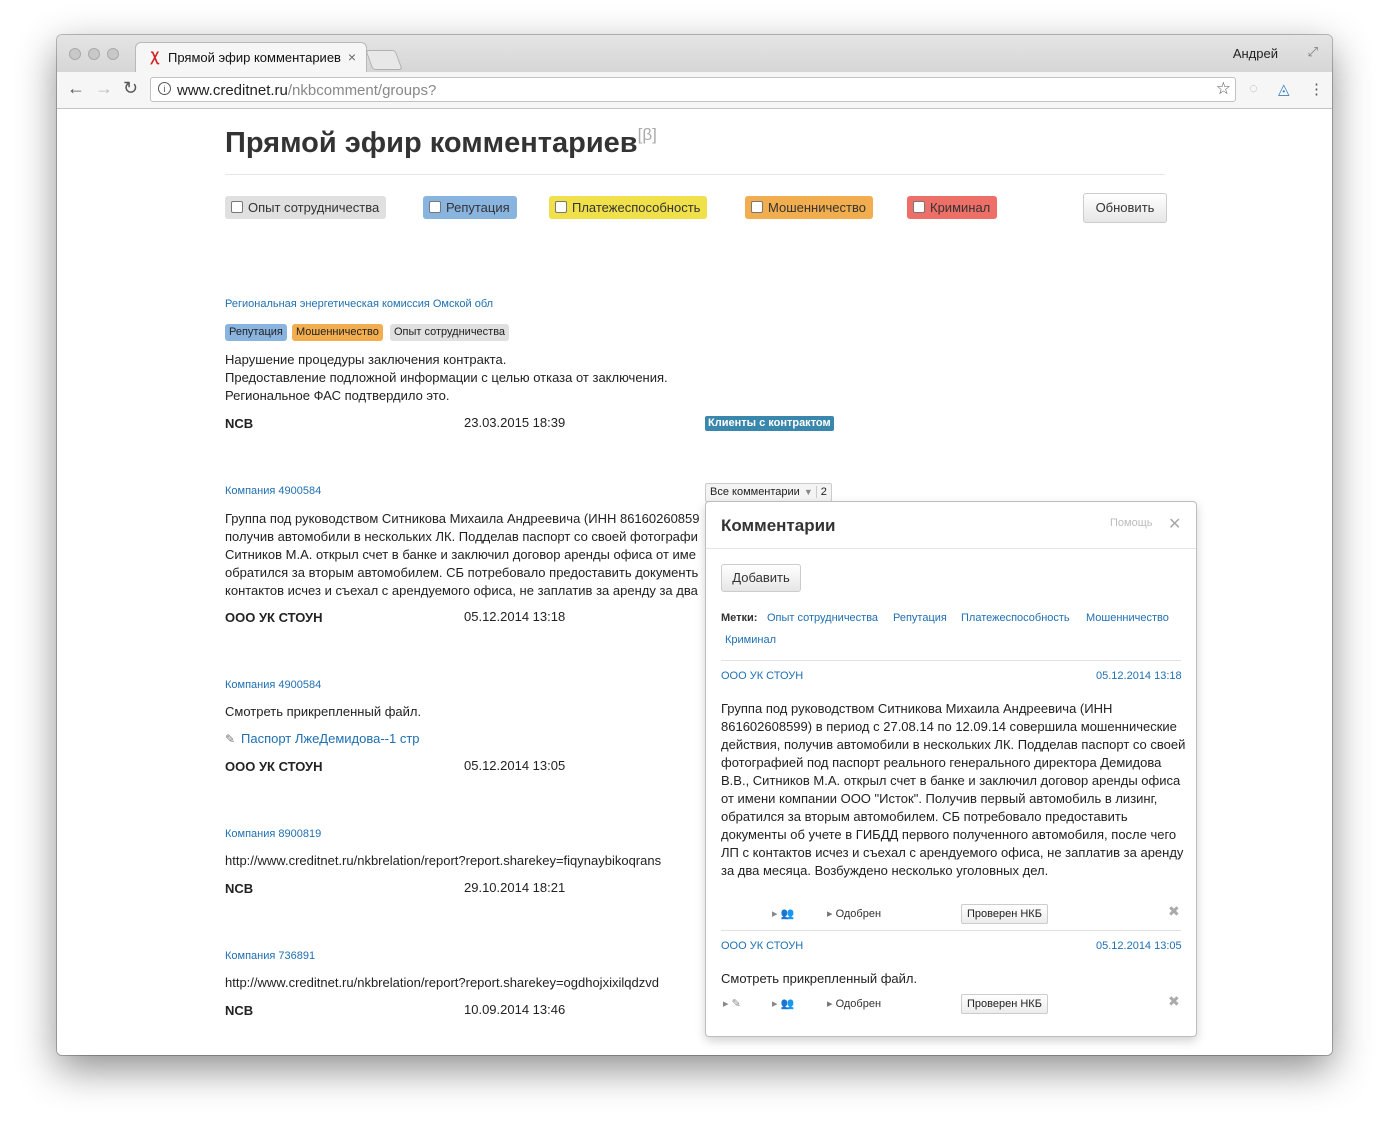 This screenshot has height=1135, width=1389. Describe the element at coordinates (323, 711) in the screenshot. I see `entry-text-line: Смотреть прикрепленный файл.` at that location.